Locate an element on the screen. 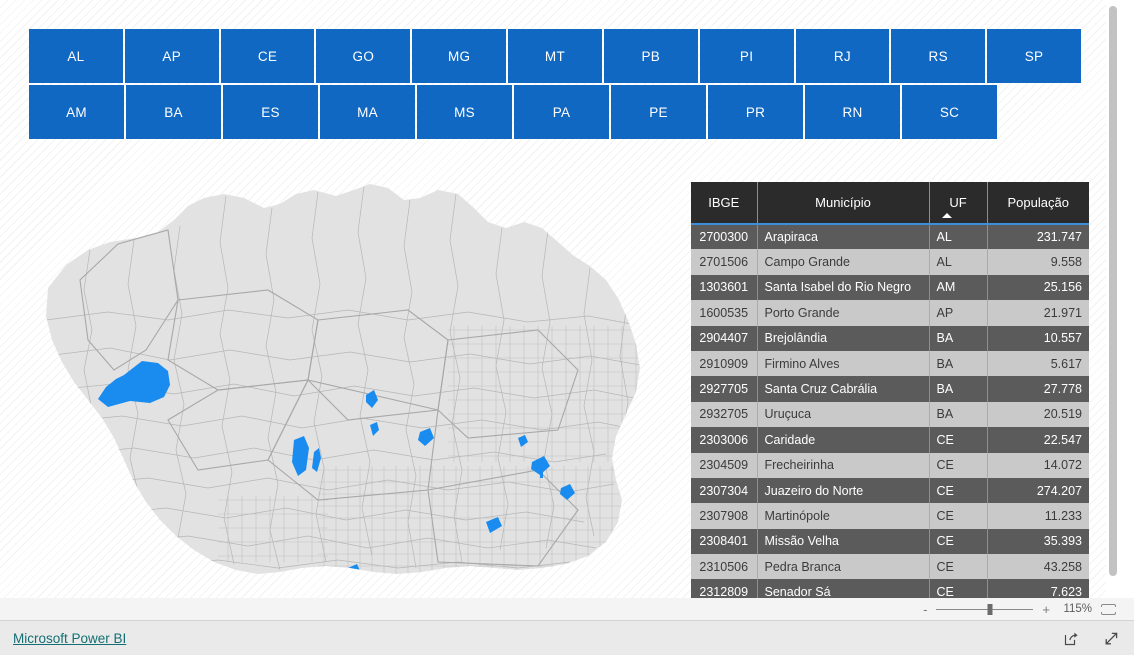 The image size is (1134, 655). slicer-tile-am: AM is located at coordinates (76, 112).